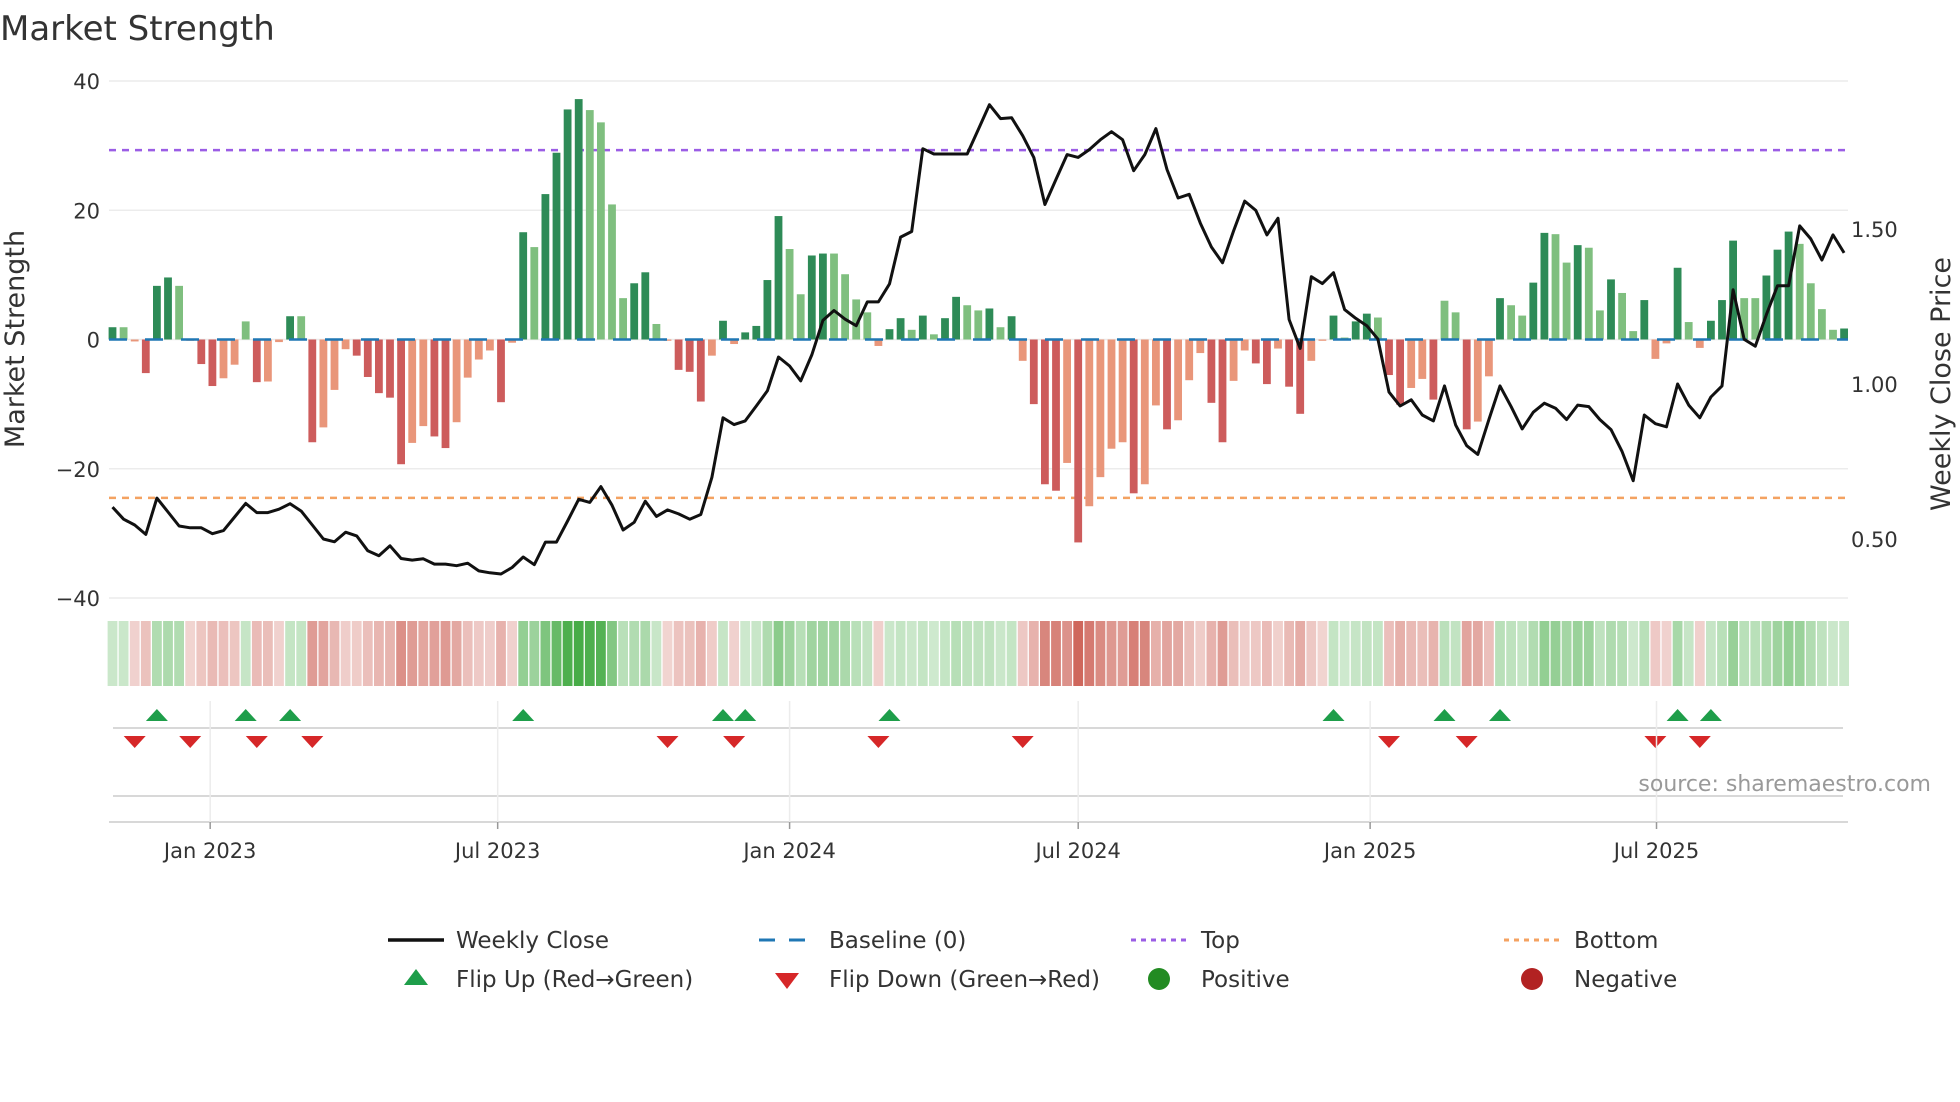 This screenshot has height=1102, width=1960. Describe the element at coordinates (1220, 941) in the screenshot. I see `legend-label: Top` at that location.